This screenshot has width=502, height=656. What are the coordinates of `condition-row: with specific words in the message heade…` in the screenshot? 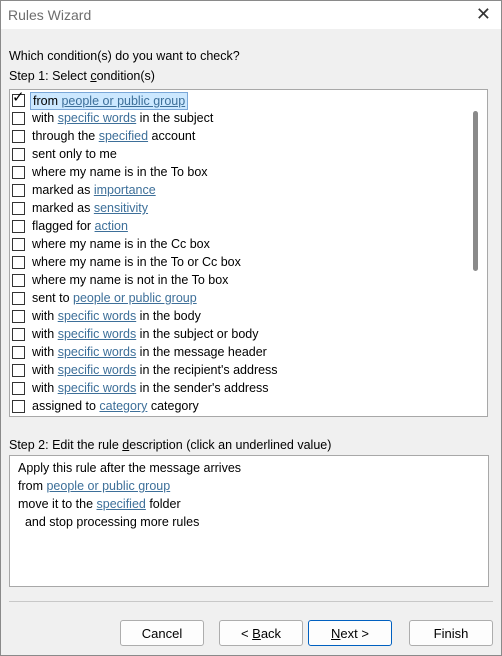 It's located at (240, 353).